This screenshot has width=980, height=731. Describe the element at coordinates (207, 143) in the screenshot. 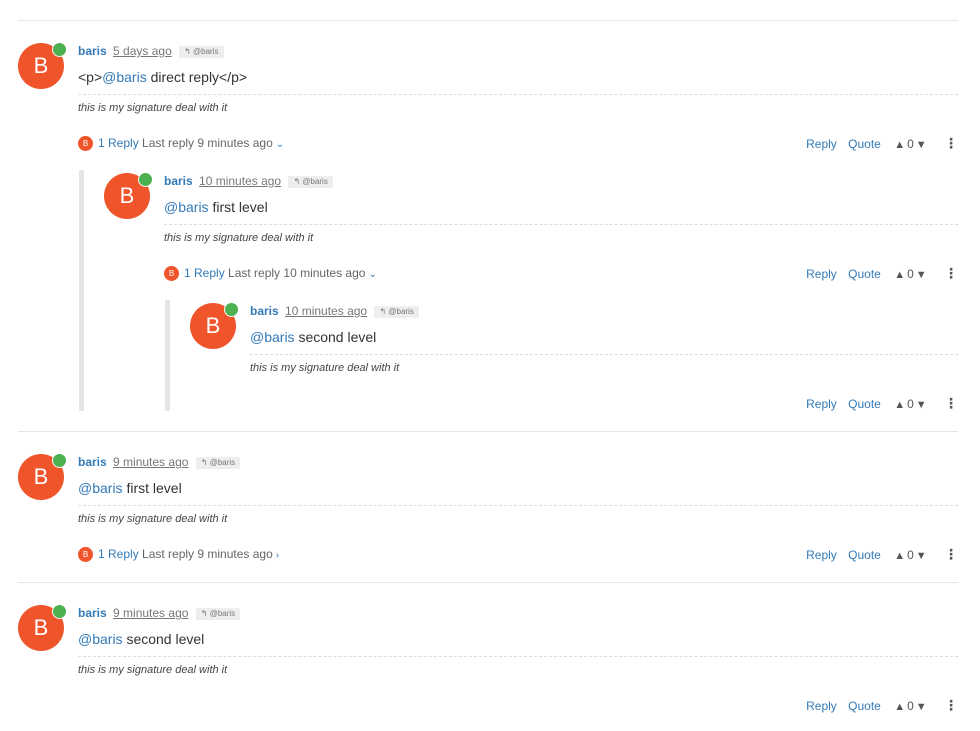

I see `last-reply-text: Last reply 9 minutes ago` at that location.